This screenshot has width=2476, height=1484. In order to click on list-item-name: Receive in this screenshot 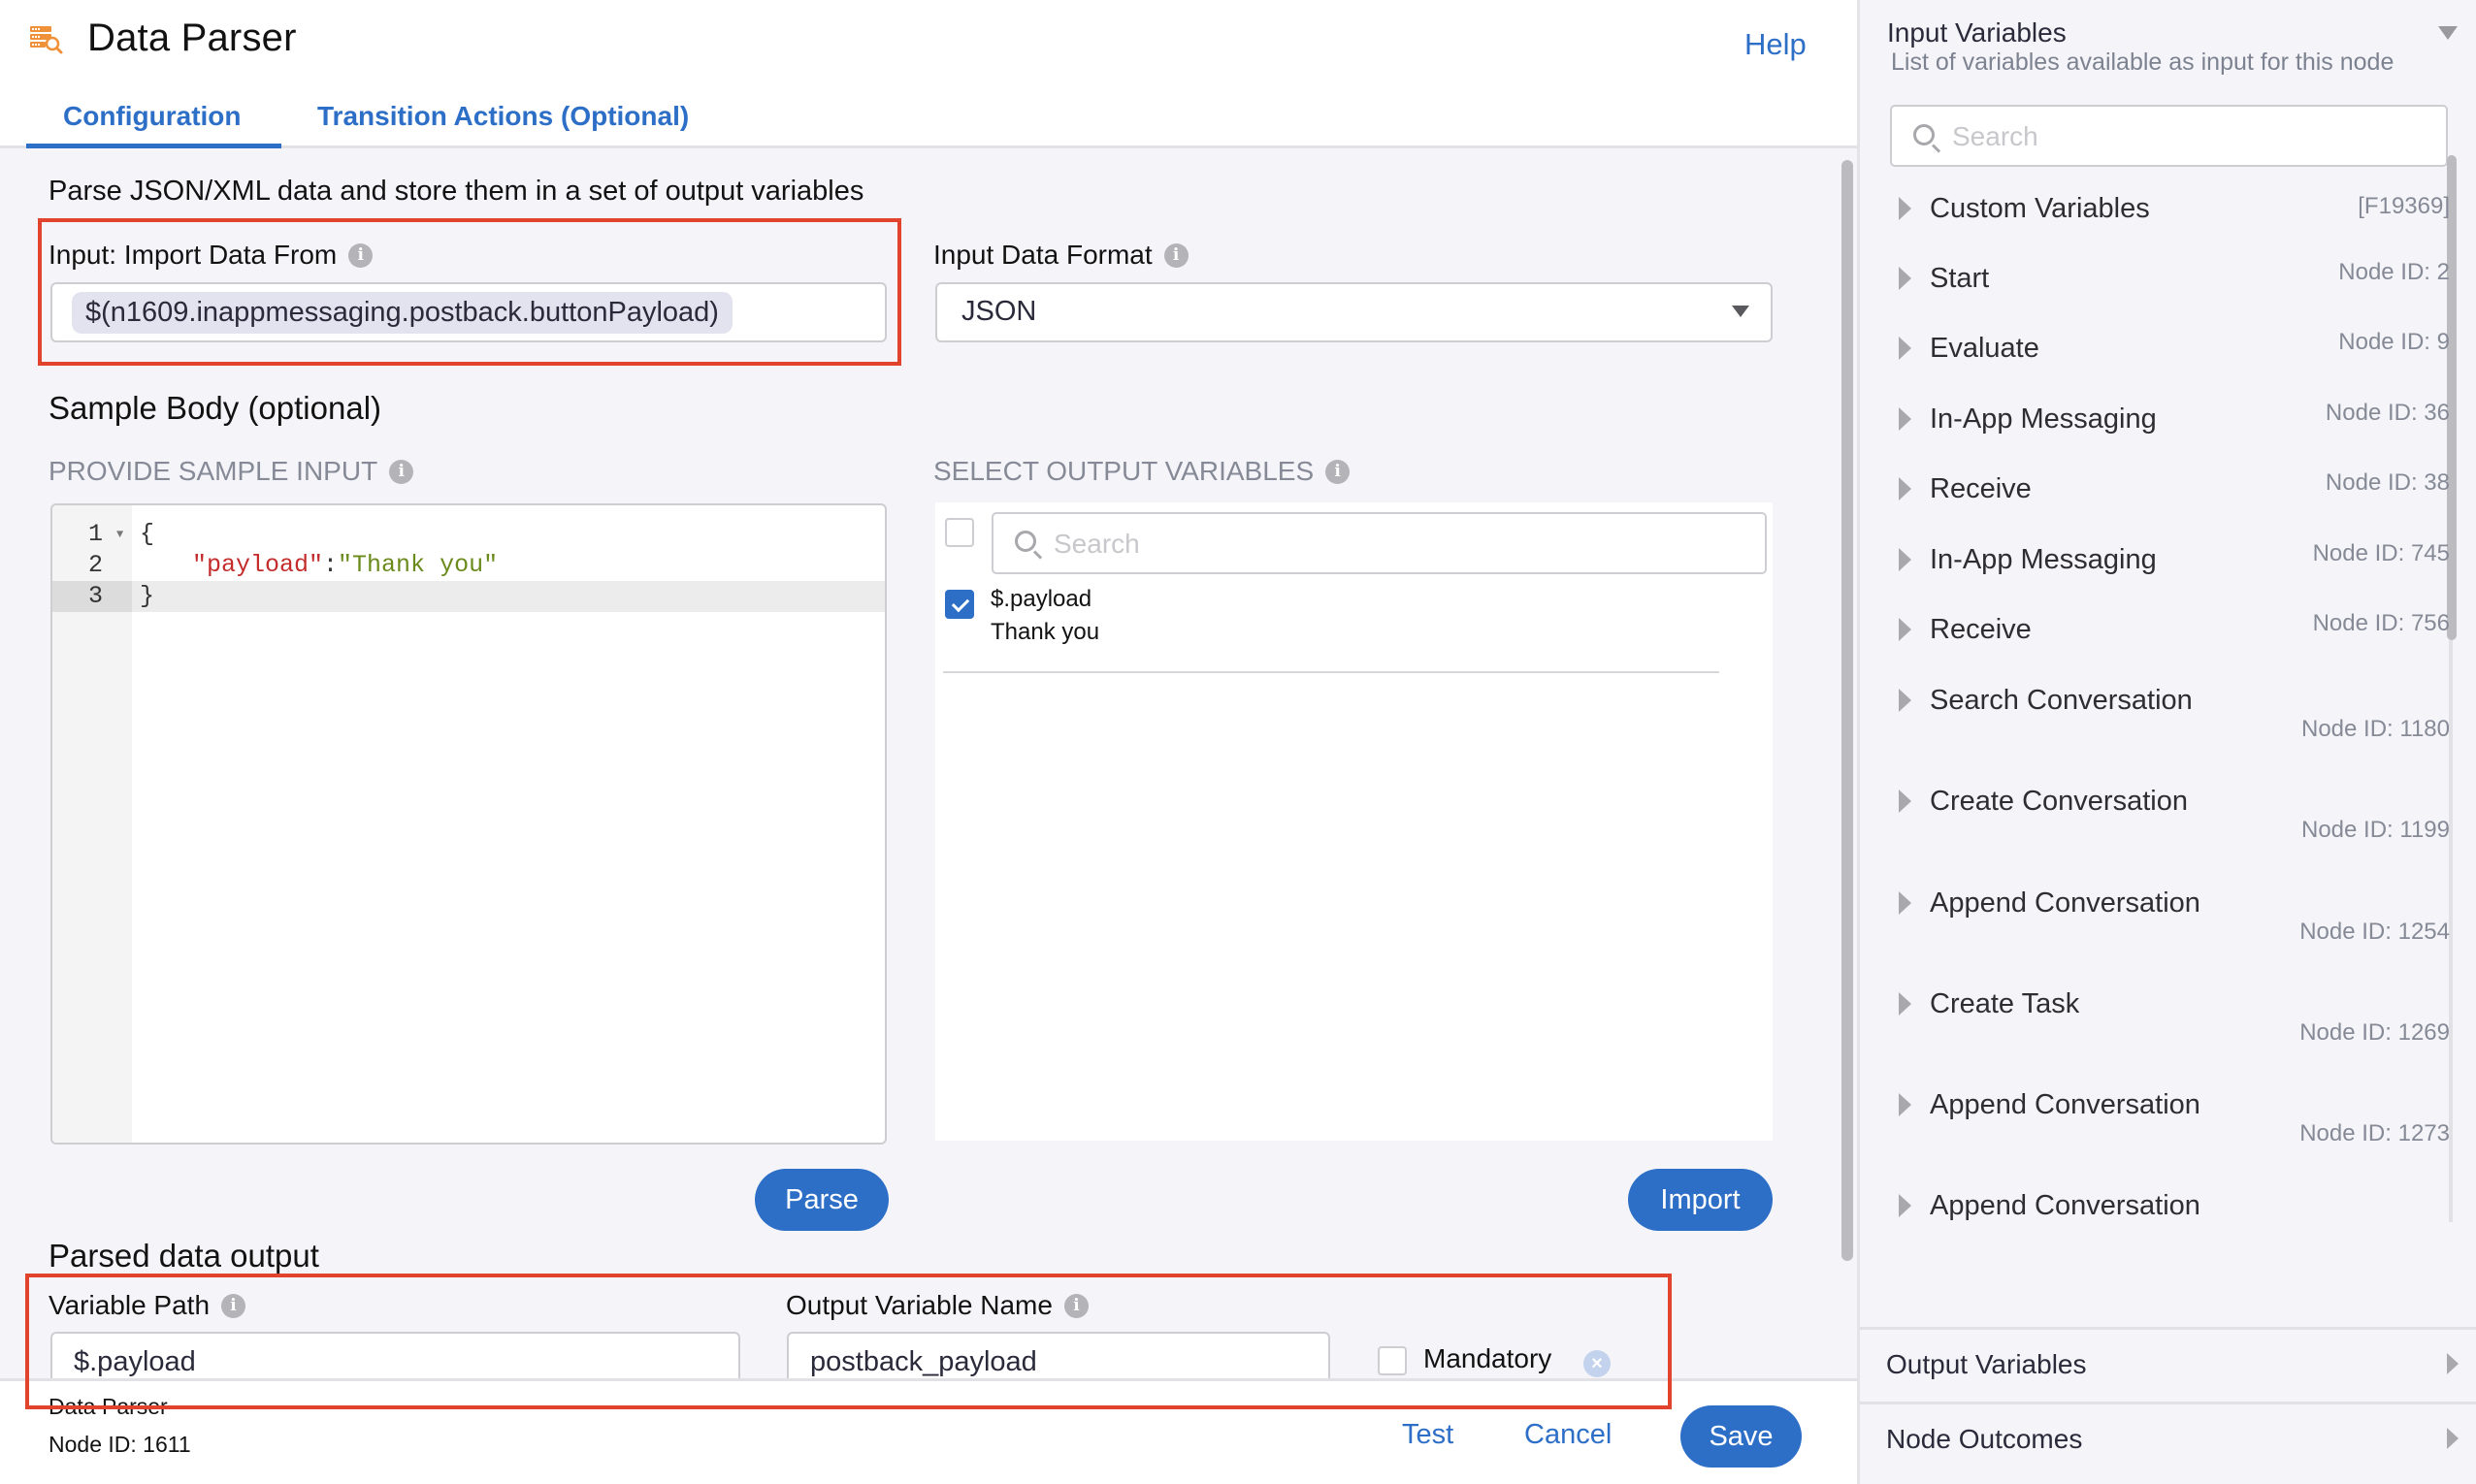, I will do `click(1981, 489)`.